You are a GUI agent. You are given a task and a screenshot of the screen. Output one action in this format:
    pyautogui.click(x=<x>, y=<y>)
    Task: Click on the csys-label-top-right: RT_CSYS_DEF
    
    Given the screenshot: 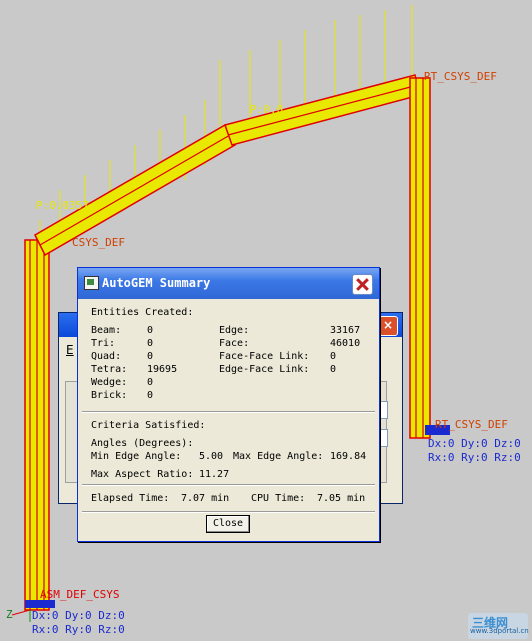 What is the action you would take?
    pyautogui.click(x=460, y=76)
    